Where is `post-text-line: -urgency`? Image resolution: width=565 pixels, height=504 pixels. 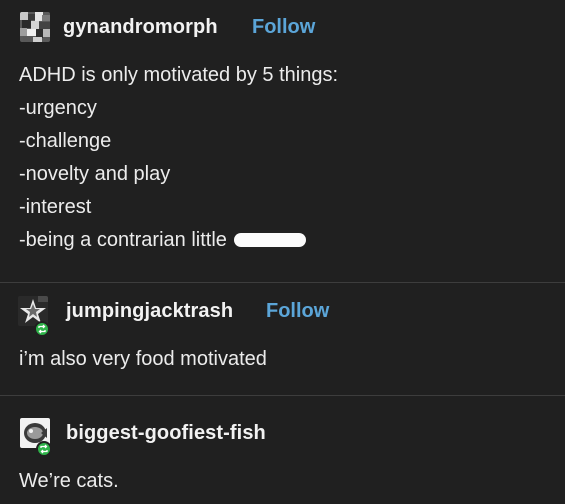
post-text-line: -urgency is located at coordinates (58, 108).